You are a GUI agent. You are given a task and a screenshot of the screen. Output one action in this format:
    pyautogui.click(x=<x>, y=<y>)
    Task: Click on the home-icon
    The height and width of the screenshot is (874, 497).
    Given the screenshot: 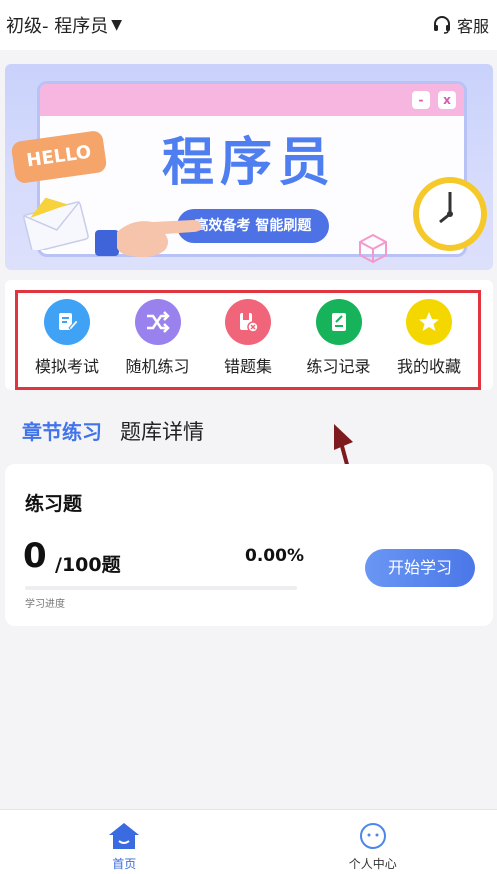 What is the action you would take?
    pyautogui.click(x=124, y=836)
    